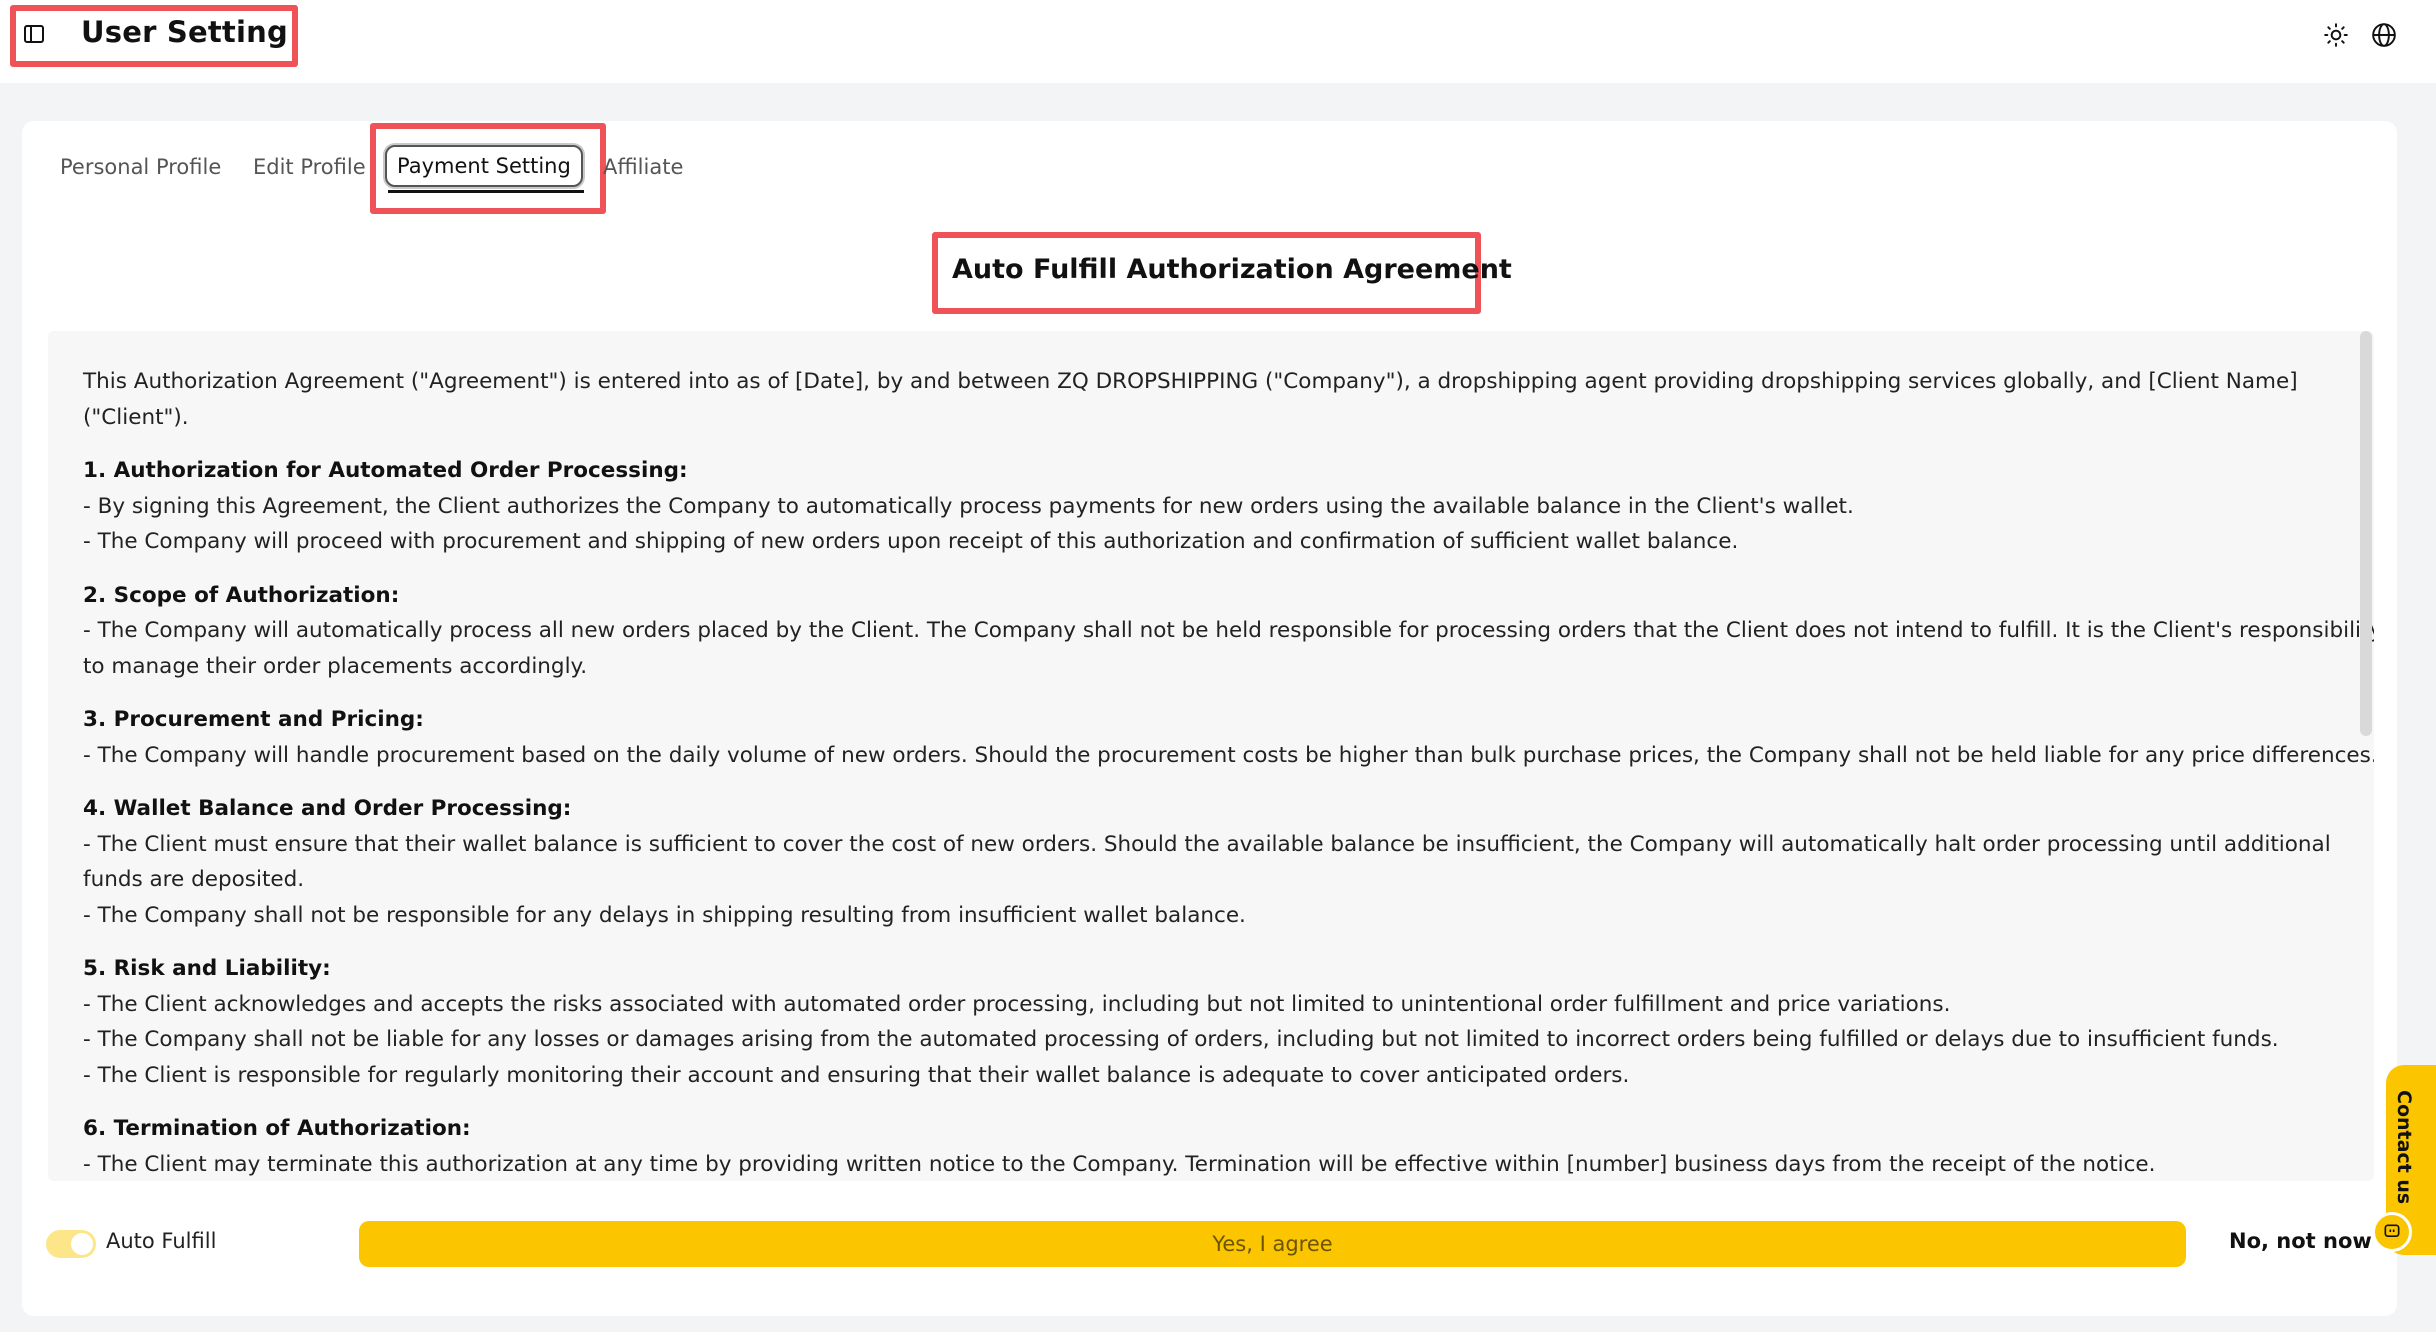 Image resolution: width=2436 pixels, height=1332 pixels. Describe the element at coordinates (277, 1128) in the screenshot. I see `section-heading: 6. Termination of Authorization:` at that location.